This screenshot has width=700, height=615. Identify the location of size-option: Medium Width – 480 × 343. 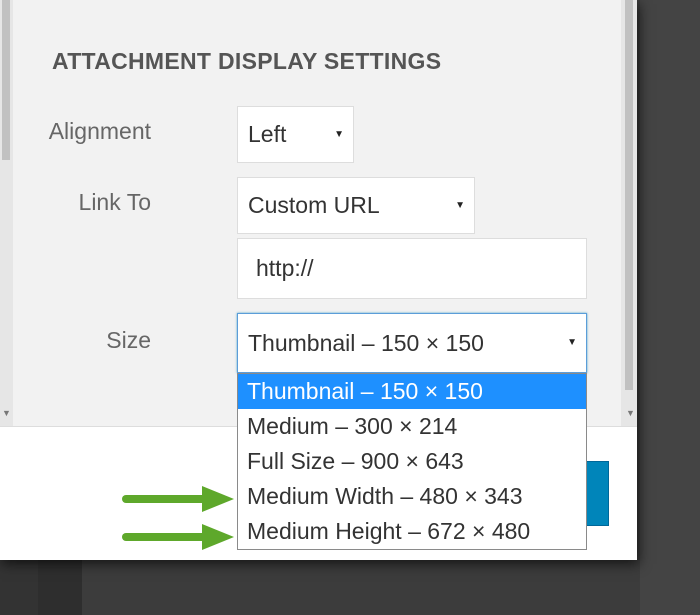
(412, 496).